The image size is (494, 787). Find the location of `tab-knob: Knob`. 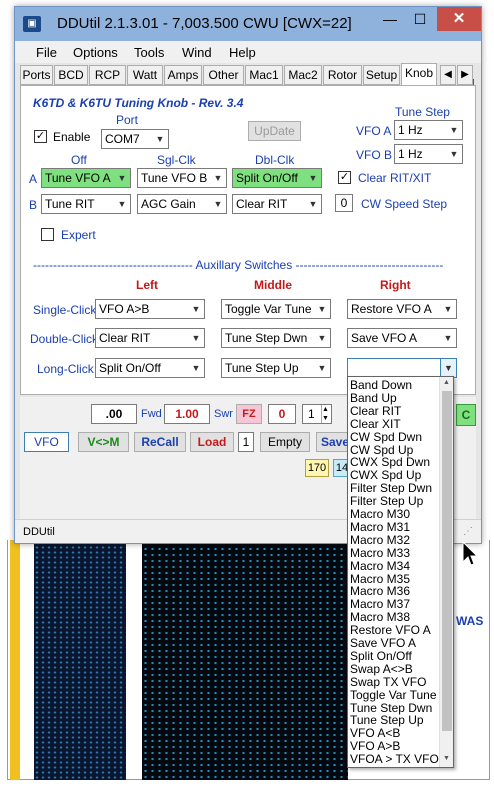

tab-knob: Knob is located at coordinates (419, 74).